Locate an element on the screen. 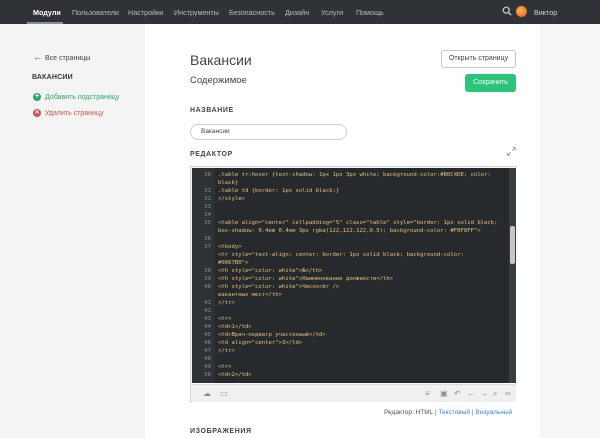 The image size is (600, 438). editor-mode-visual: Визуальный is located at coordinates (493, 412).